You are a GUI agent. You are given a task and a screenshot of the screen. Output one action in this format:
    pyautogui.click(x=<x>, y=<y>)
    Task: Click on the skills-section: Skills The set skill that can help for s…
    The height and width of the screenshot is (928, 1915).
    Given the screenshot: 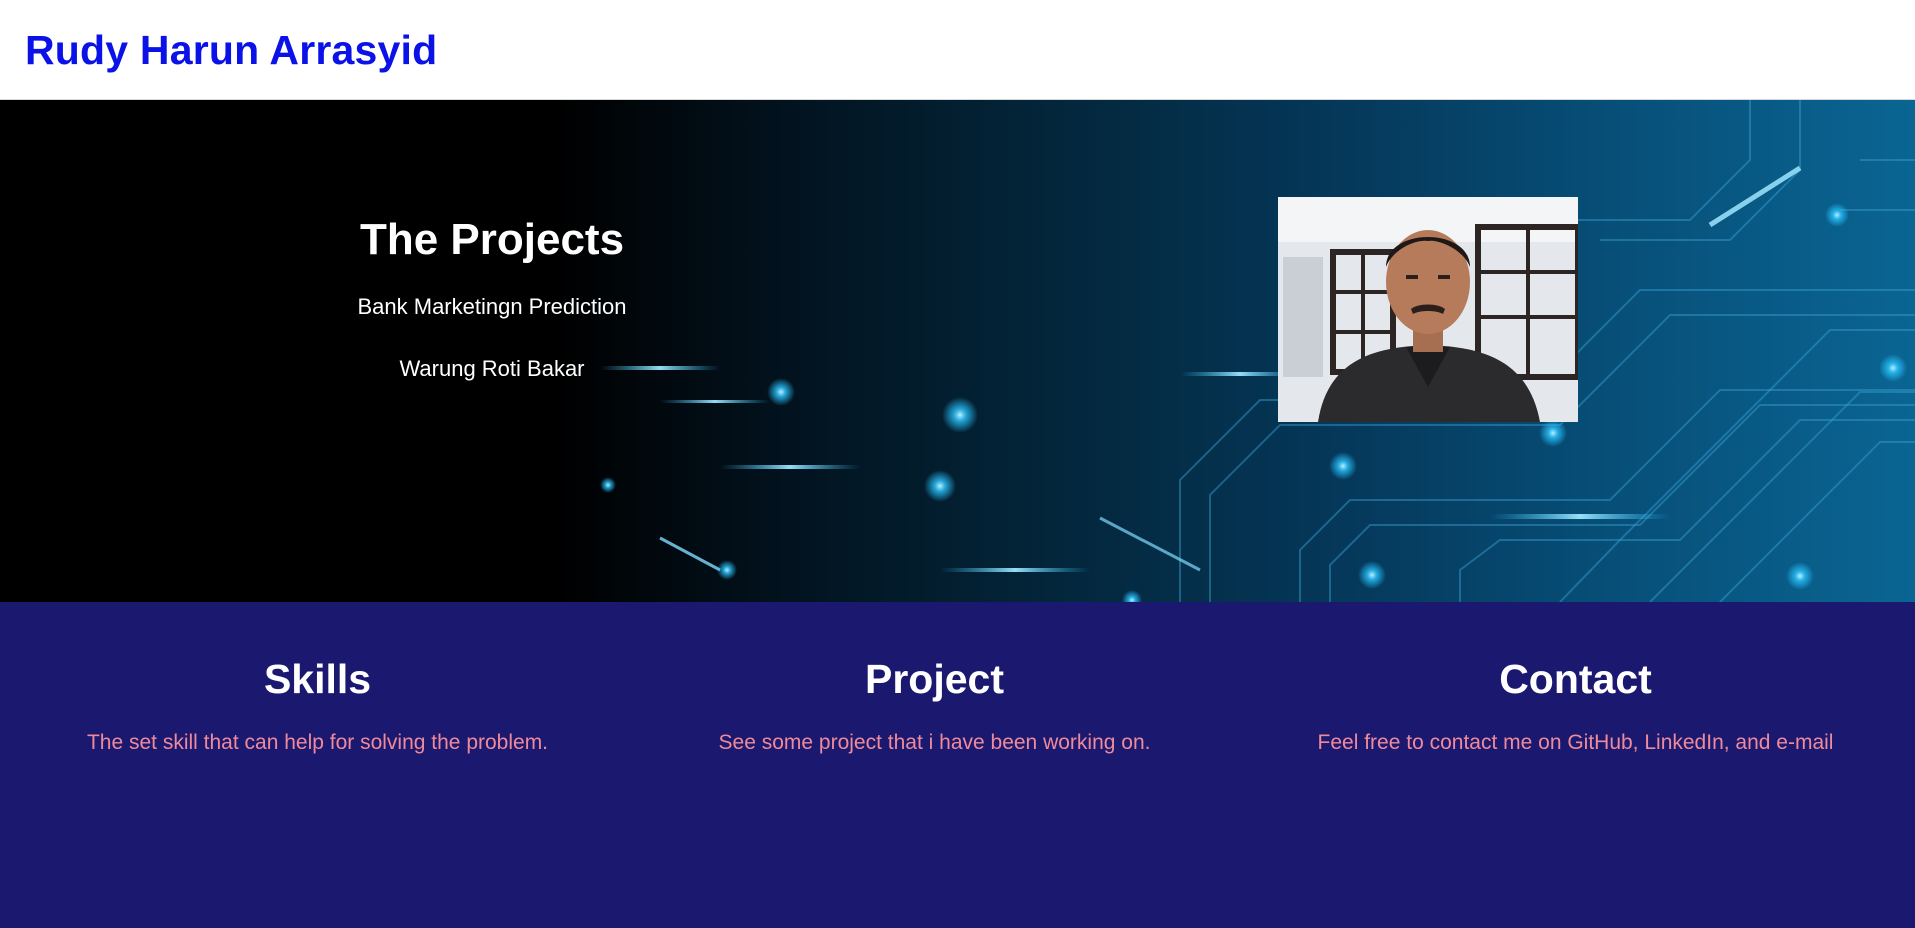 What is the action you would take?
    pyautogui.click(x=317, y=704)
    